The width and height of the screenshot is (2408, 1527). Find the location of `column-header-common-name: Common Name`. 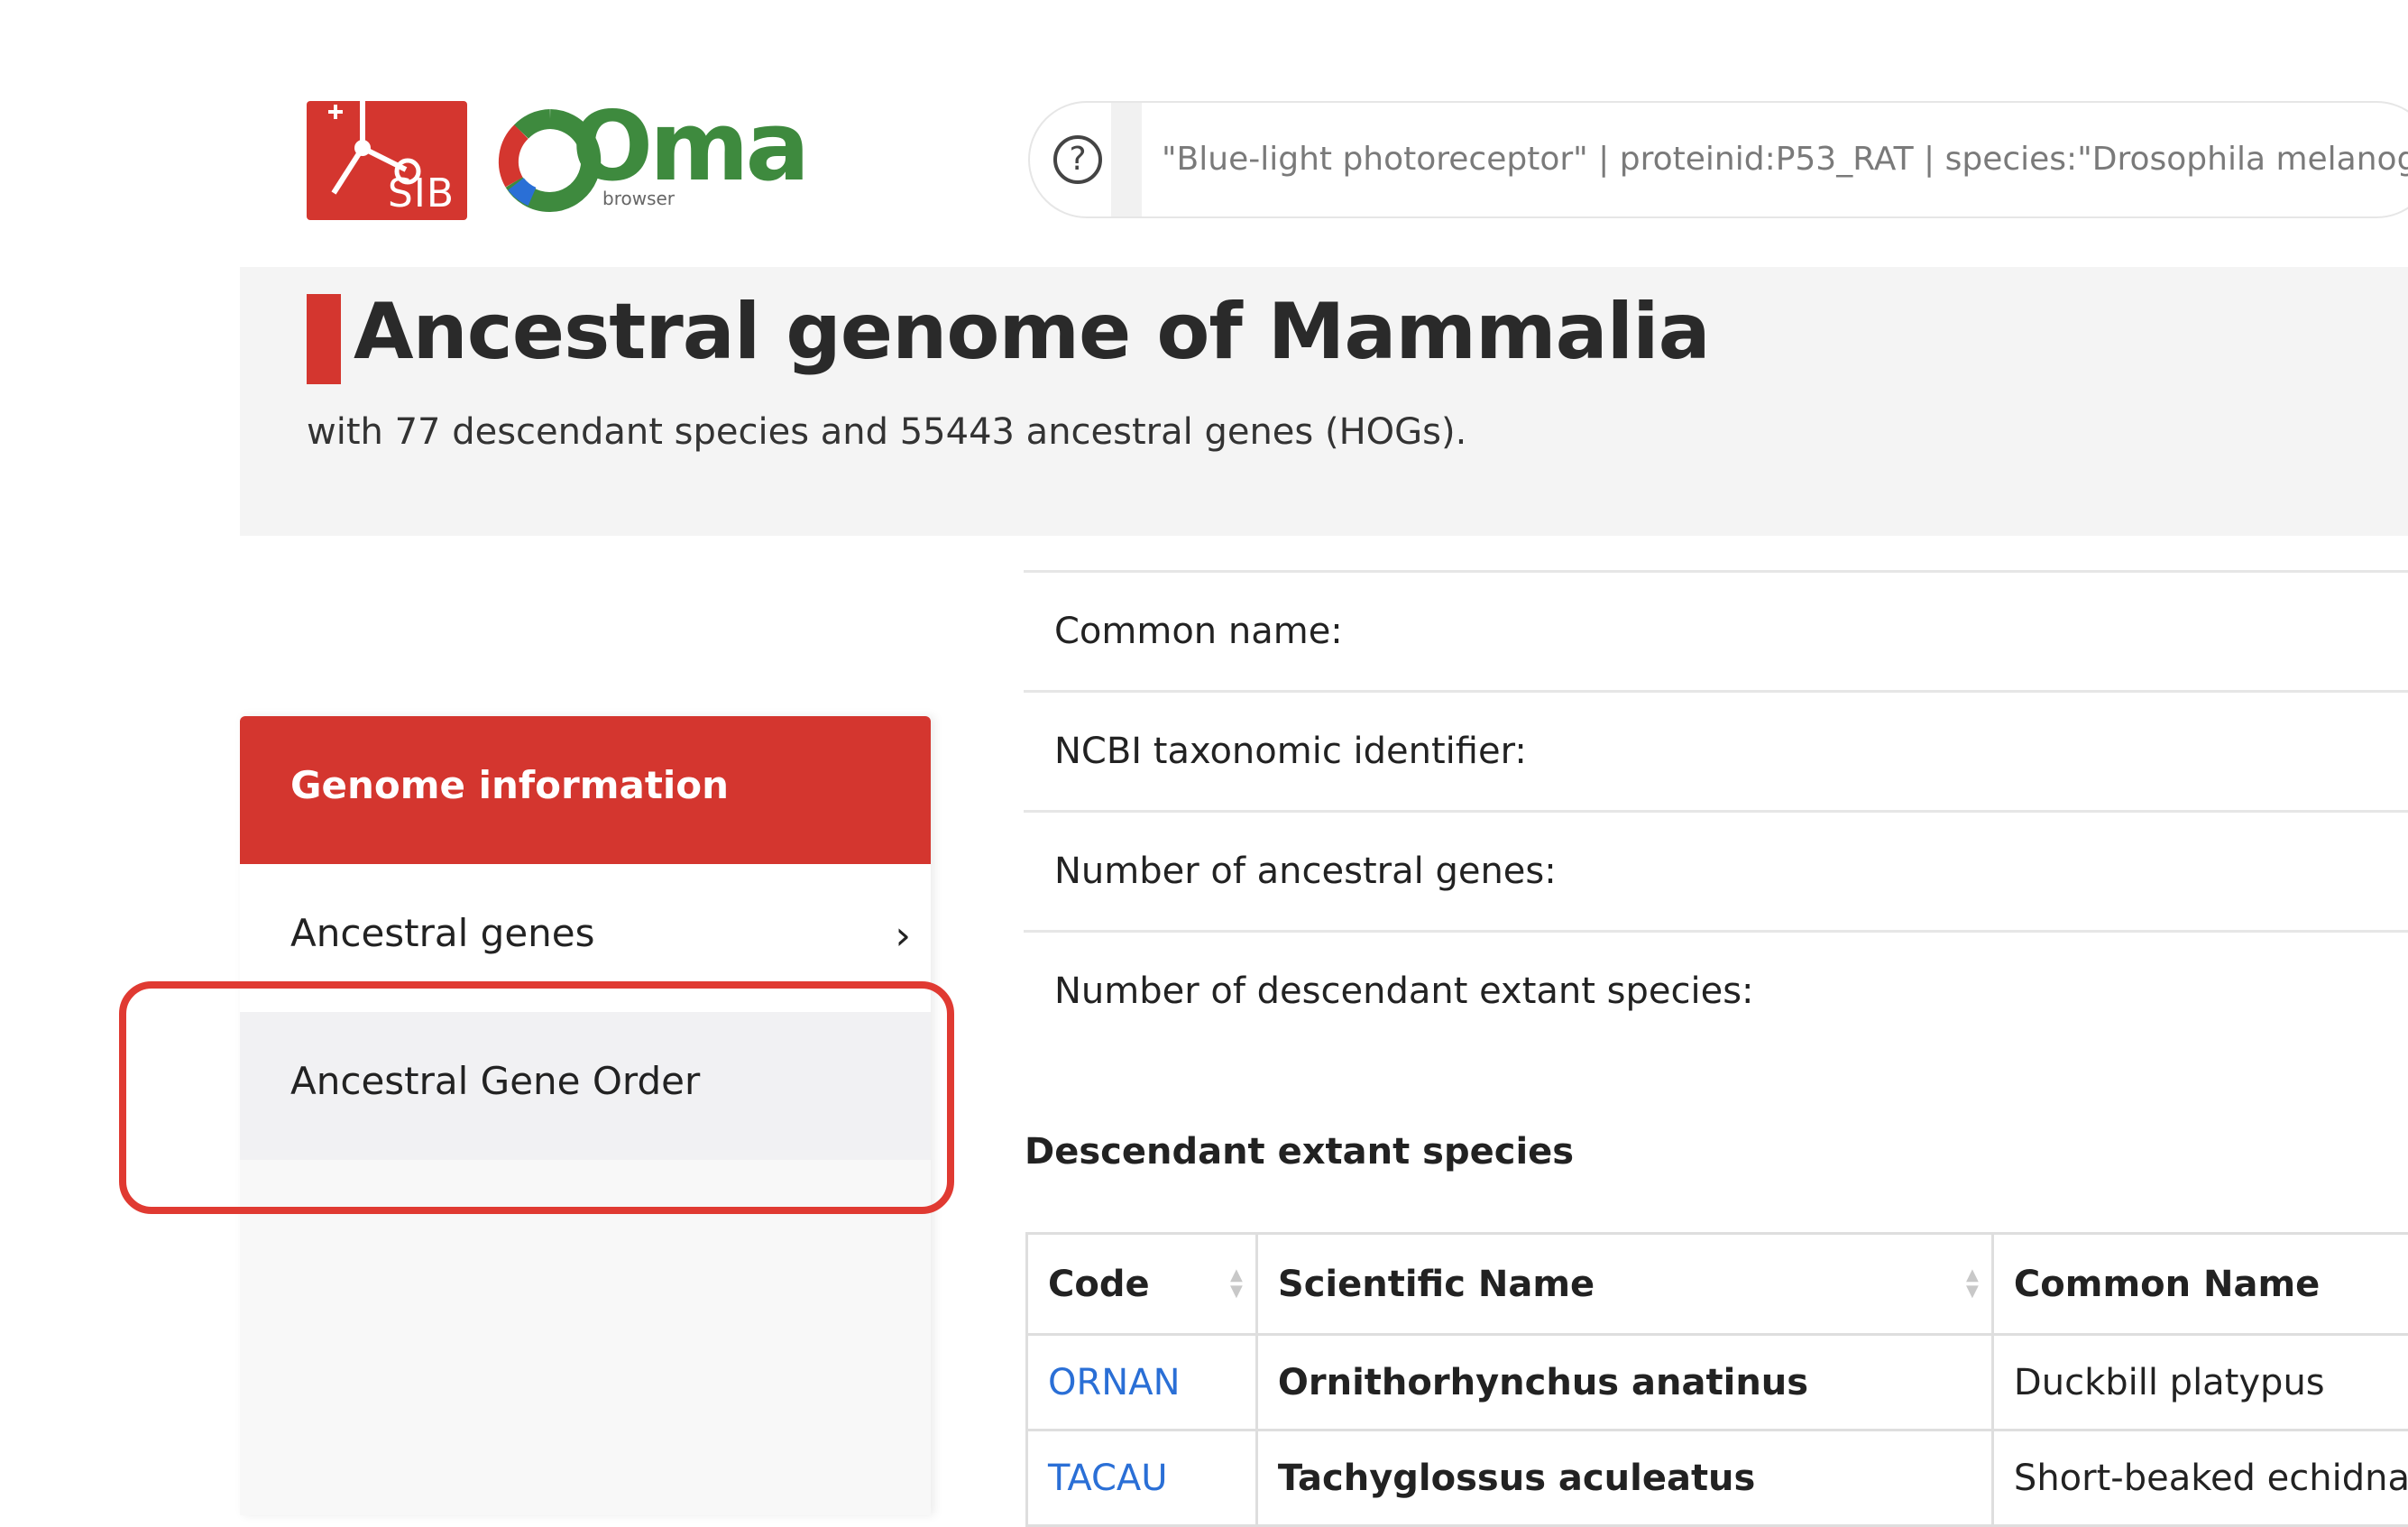

column-header-common-name: Common Name is located at coordinates (2200, 1284).